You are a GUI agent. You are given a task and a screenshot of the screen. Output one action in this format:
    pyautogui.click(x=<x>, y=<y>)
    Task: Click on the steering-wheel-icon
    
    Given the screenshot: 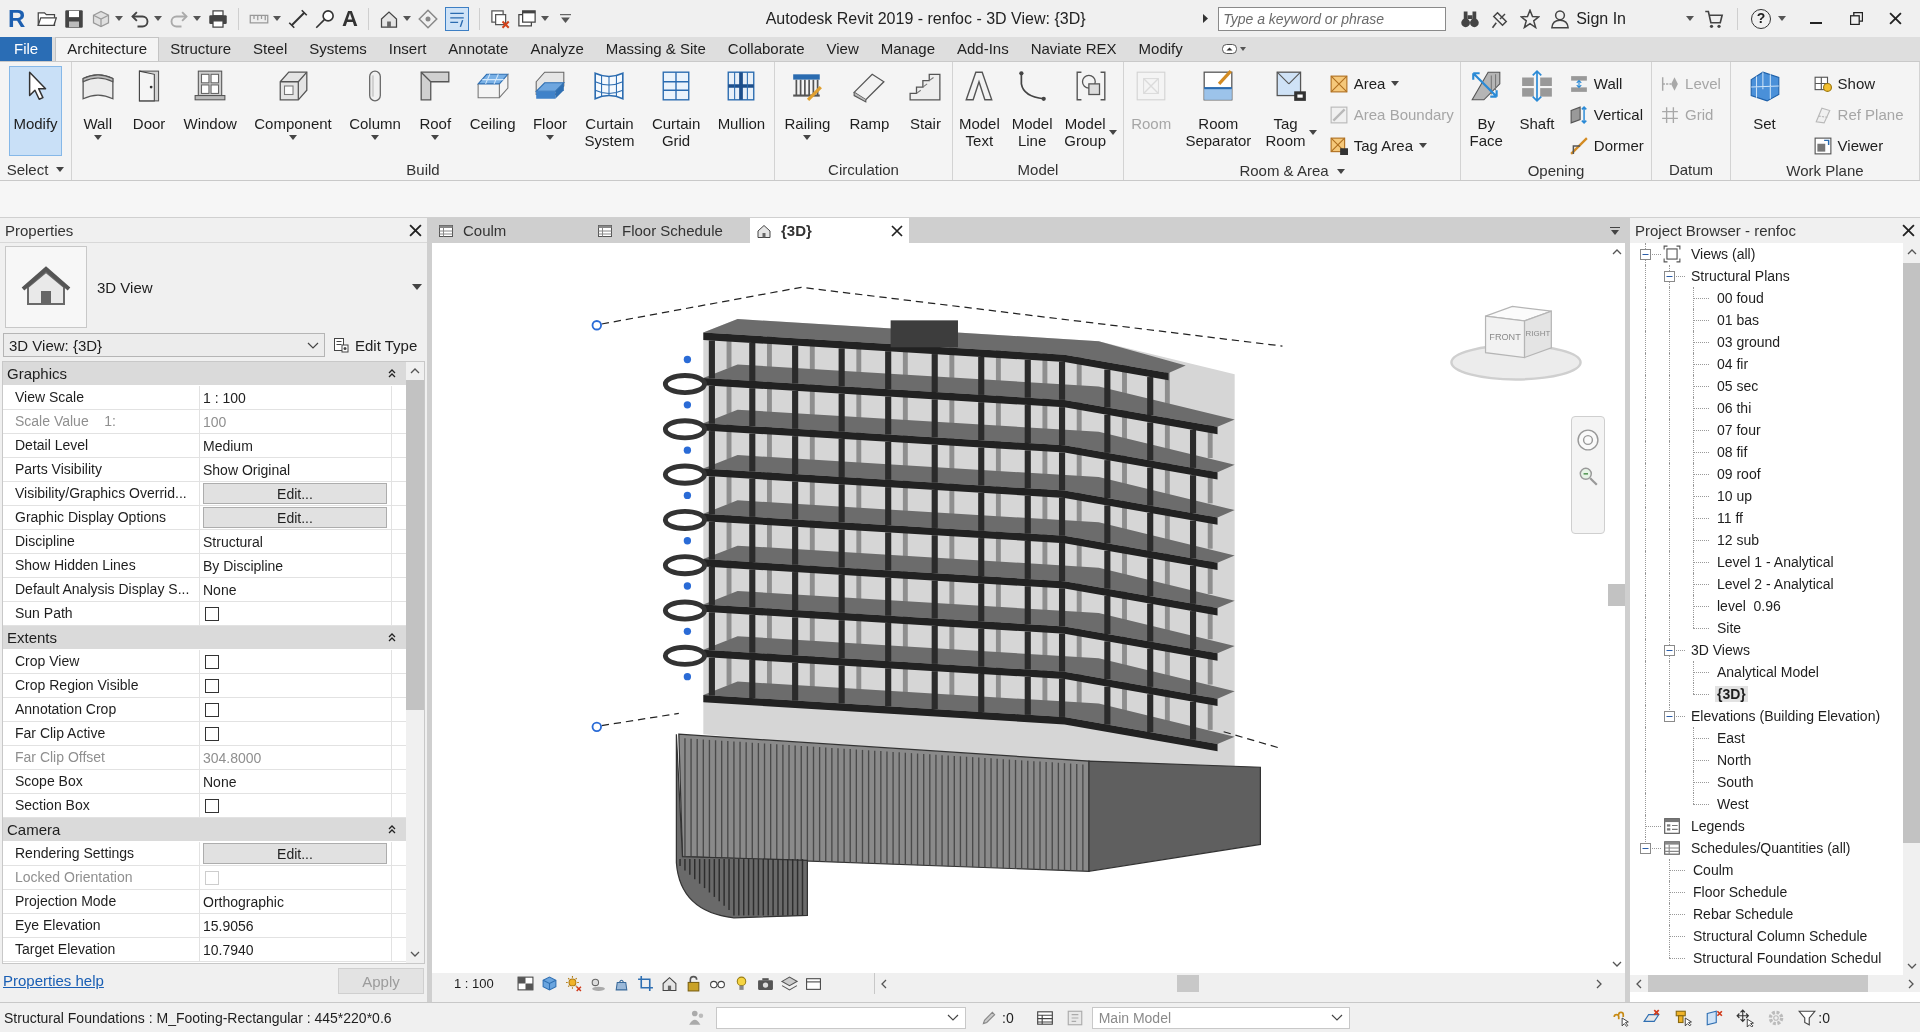 What is the action you would take?
    pyautogui.click(x=1588, y=440)
    